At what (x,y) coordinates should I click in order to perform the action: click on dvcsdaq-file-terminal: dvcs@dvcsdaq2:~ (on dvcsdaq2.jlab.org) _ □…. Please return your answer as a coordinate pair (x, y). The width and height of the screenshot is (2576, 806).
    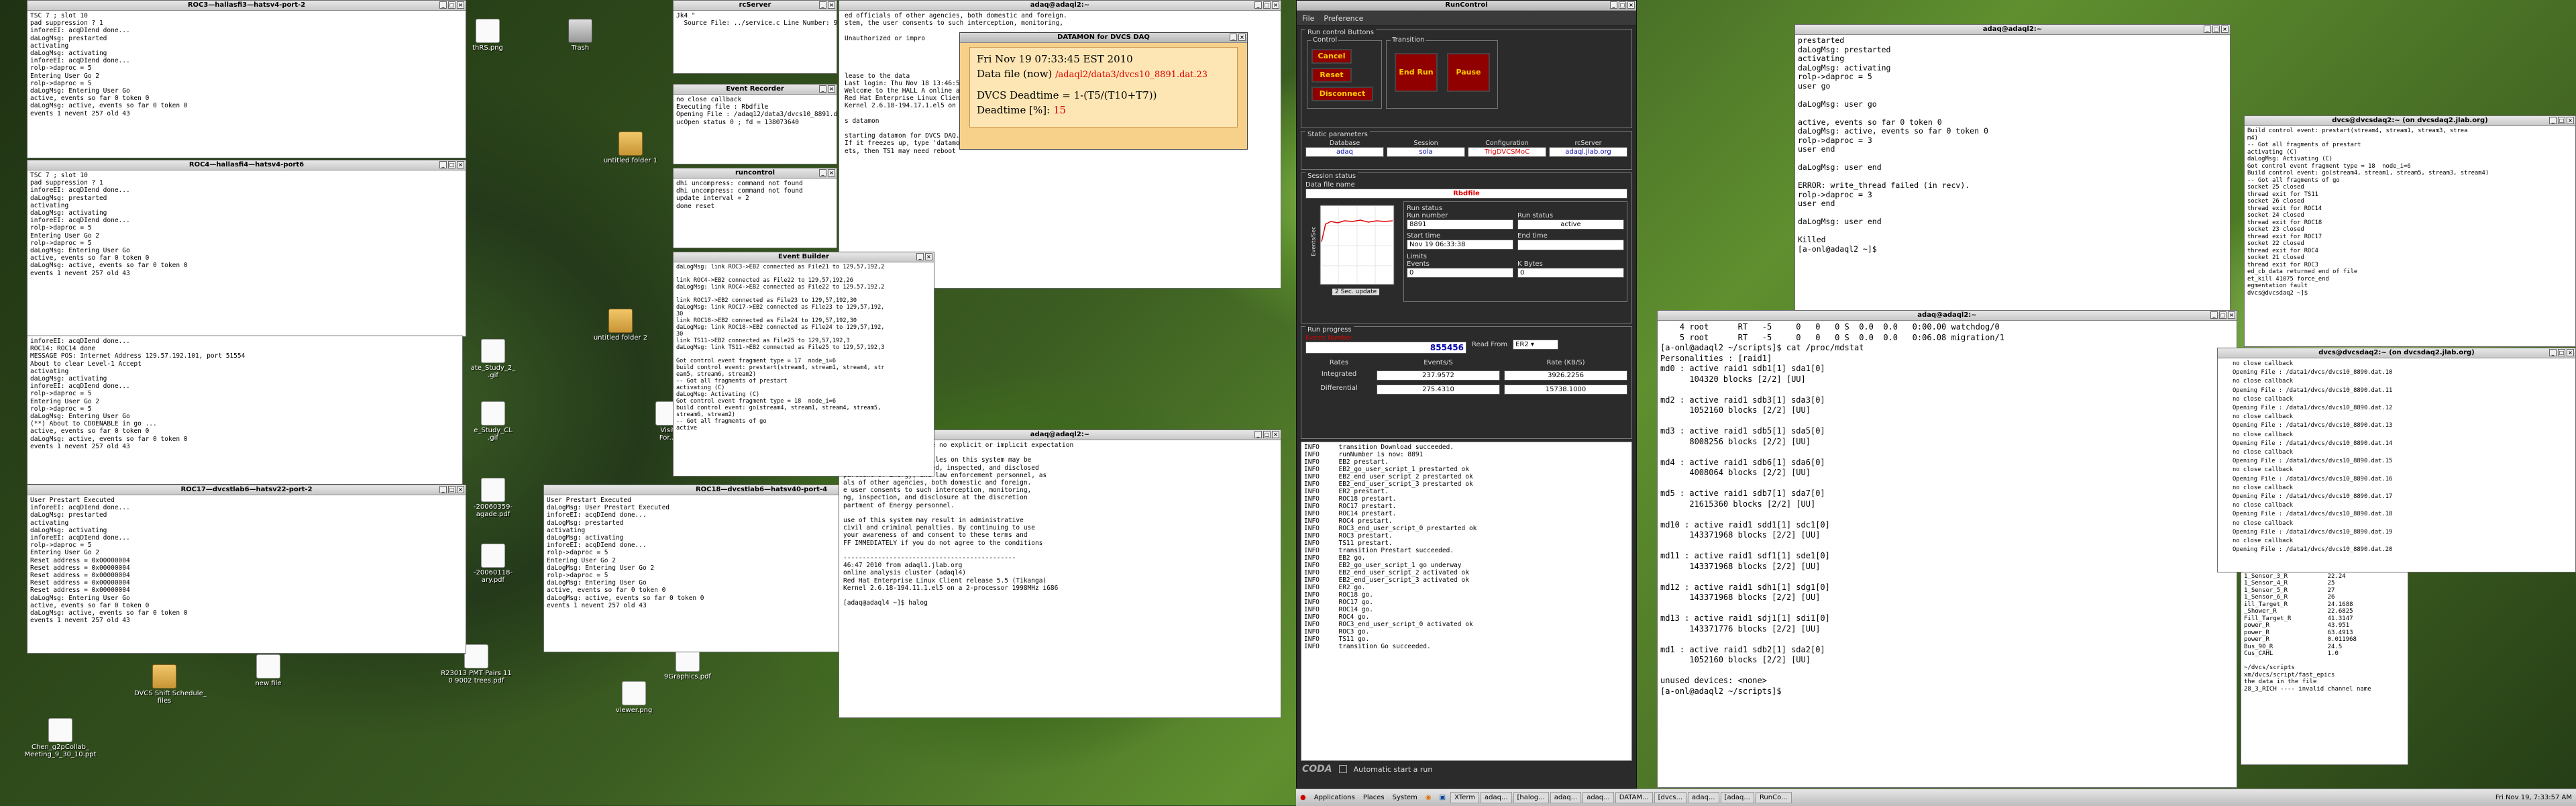
    Looking at the image, I should click on (2396, 460).